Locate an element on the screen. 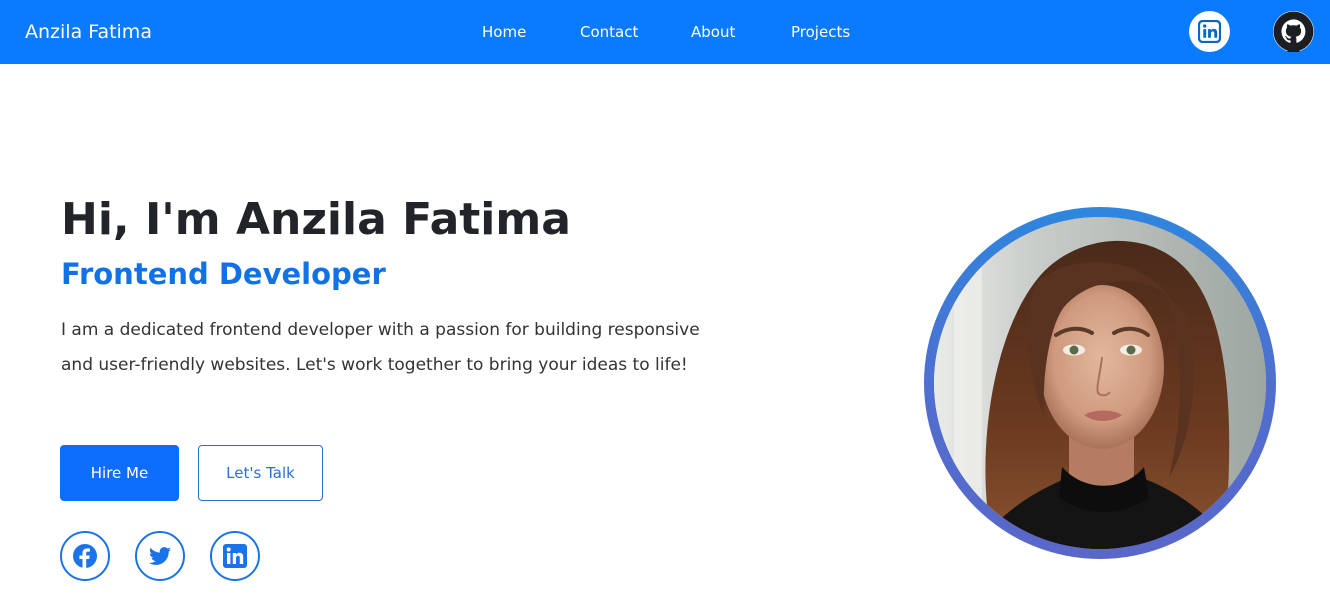 This screenshot has height=611, width=1330. github-icon is located at coordinates (1293, 31).